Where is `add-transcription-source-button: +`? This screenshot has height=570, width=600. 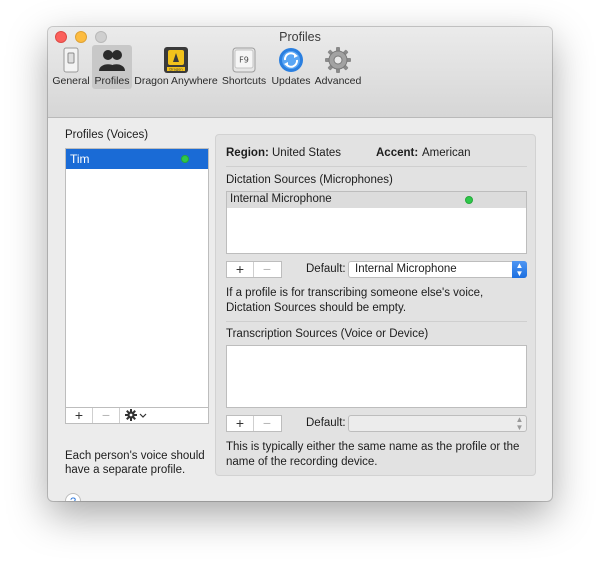 add-transcription-source-button: + is located at coordinates (240, 423).